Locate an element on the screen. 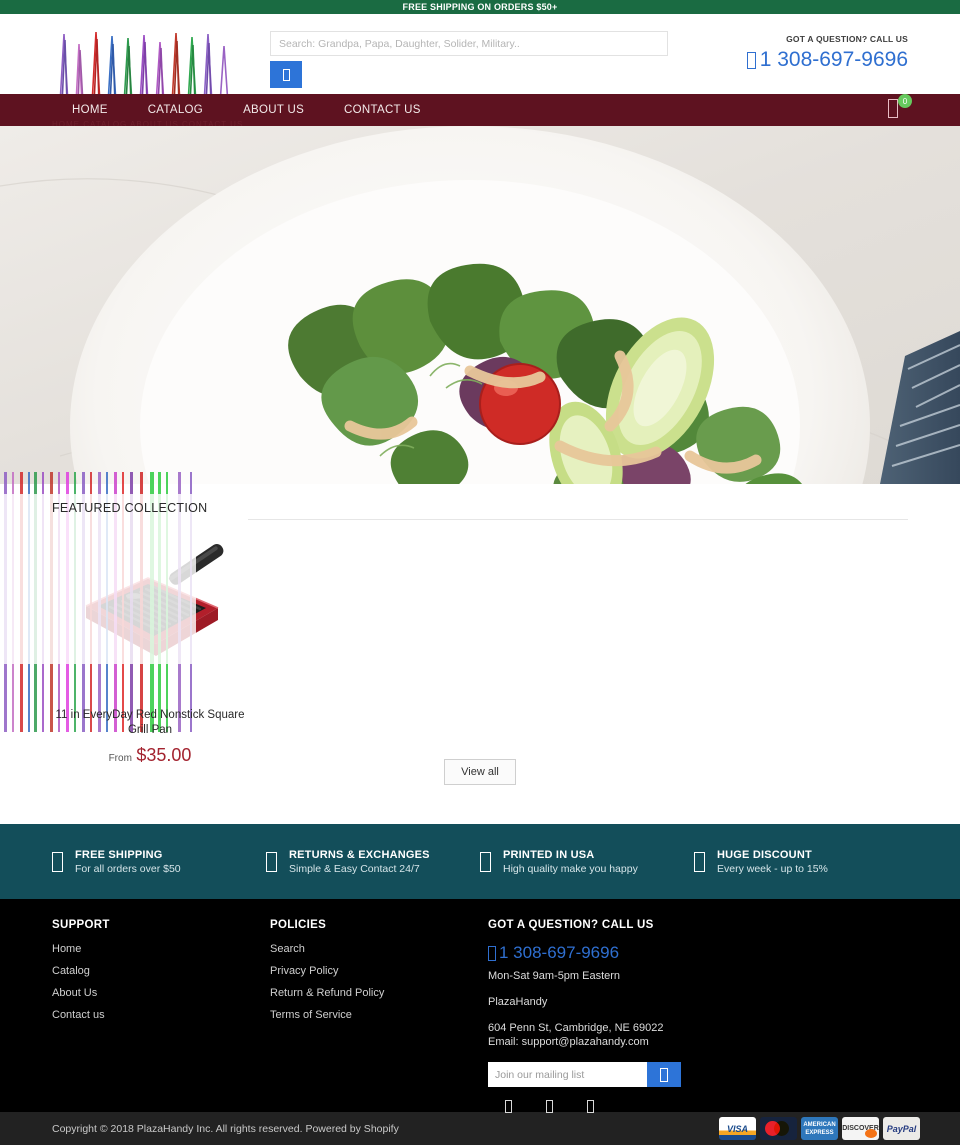  footer-hours: Mon-Sat 9am-5pm Eastern is located at coordinates (554, 976).